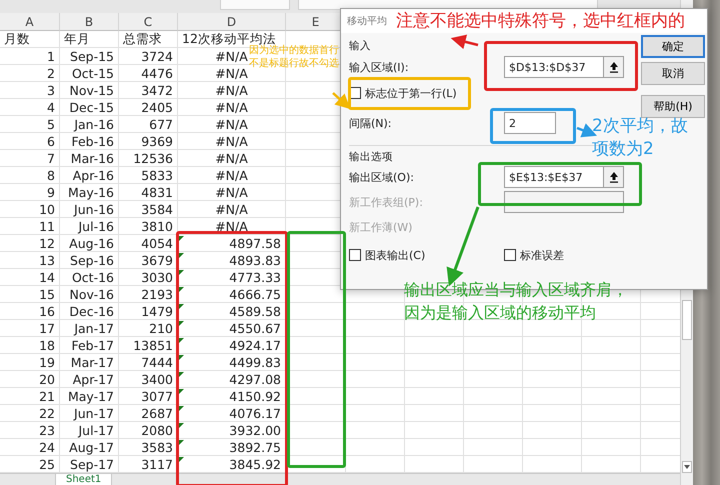 Image resolution: width=720 pixels, height=485 pixels. What do you see at coordinates (92, 141) in the screenshot?
I see `table-cell: Feb-16` at bounding box center [92, 141].